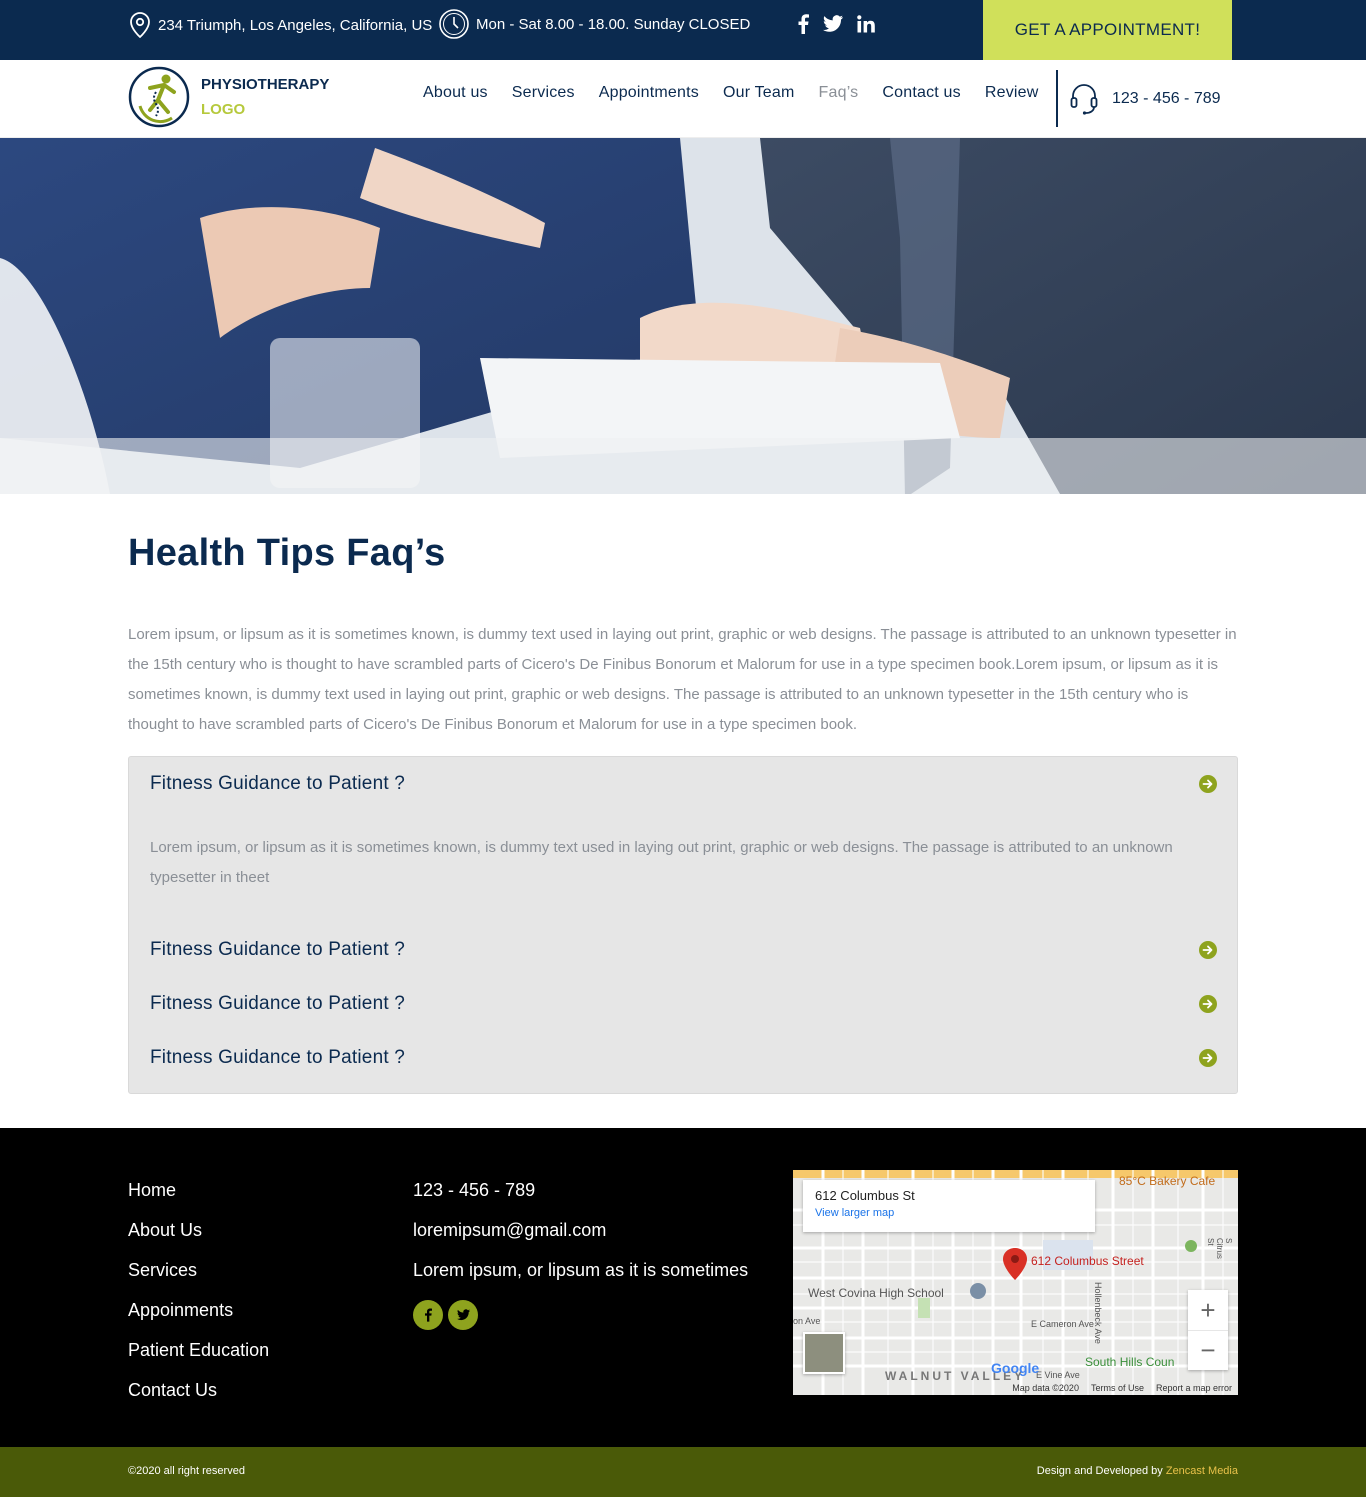  I want to click on nav-item-about-us: About us, so click(455, 93).